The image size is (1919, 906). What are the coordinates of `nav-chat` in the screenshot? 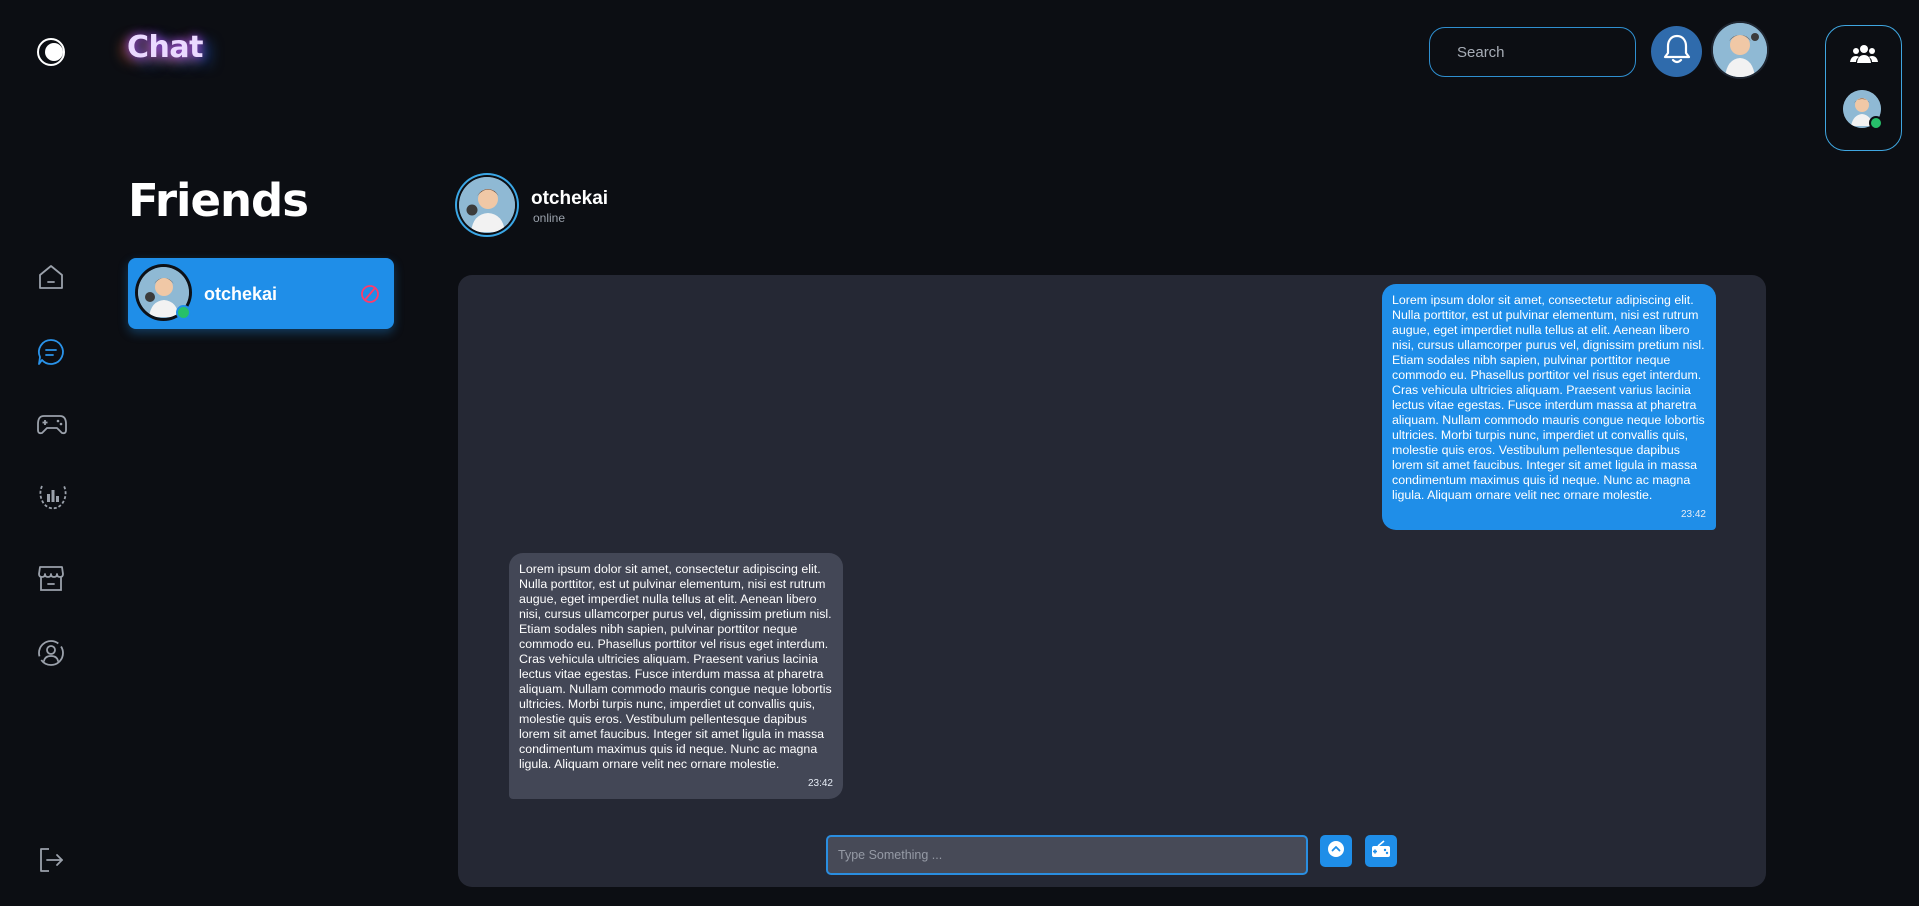 It's located at (51, 352).